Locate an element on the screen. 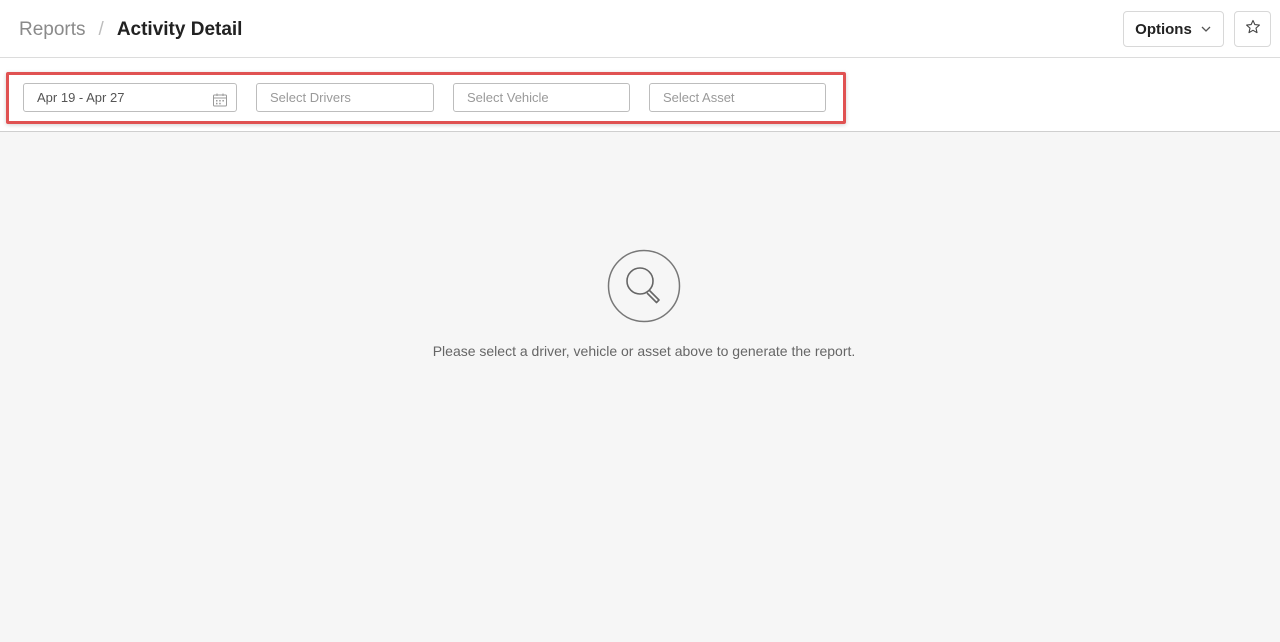 Image resolution: width=1280 pixels, height=642 pixels. options-button: Options is located at coordinates (1173, 29).